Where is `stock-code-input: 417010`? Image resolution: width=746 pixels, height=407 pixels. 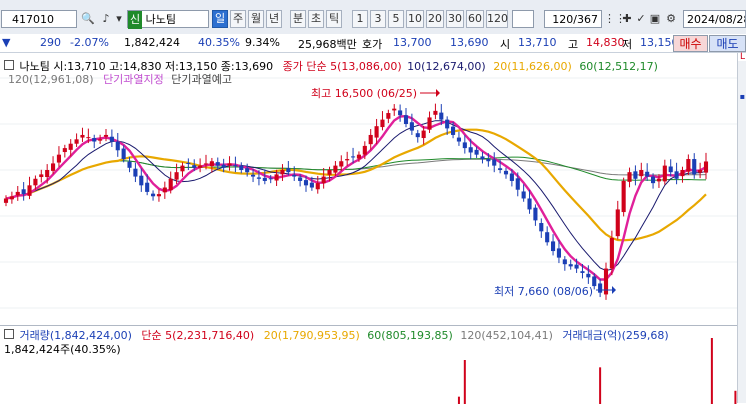
stock-code-input: 417010 is located at coordinates (39, 19).